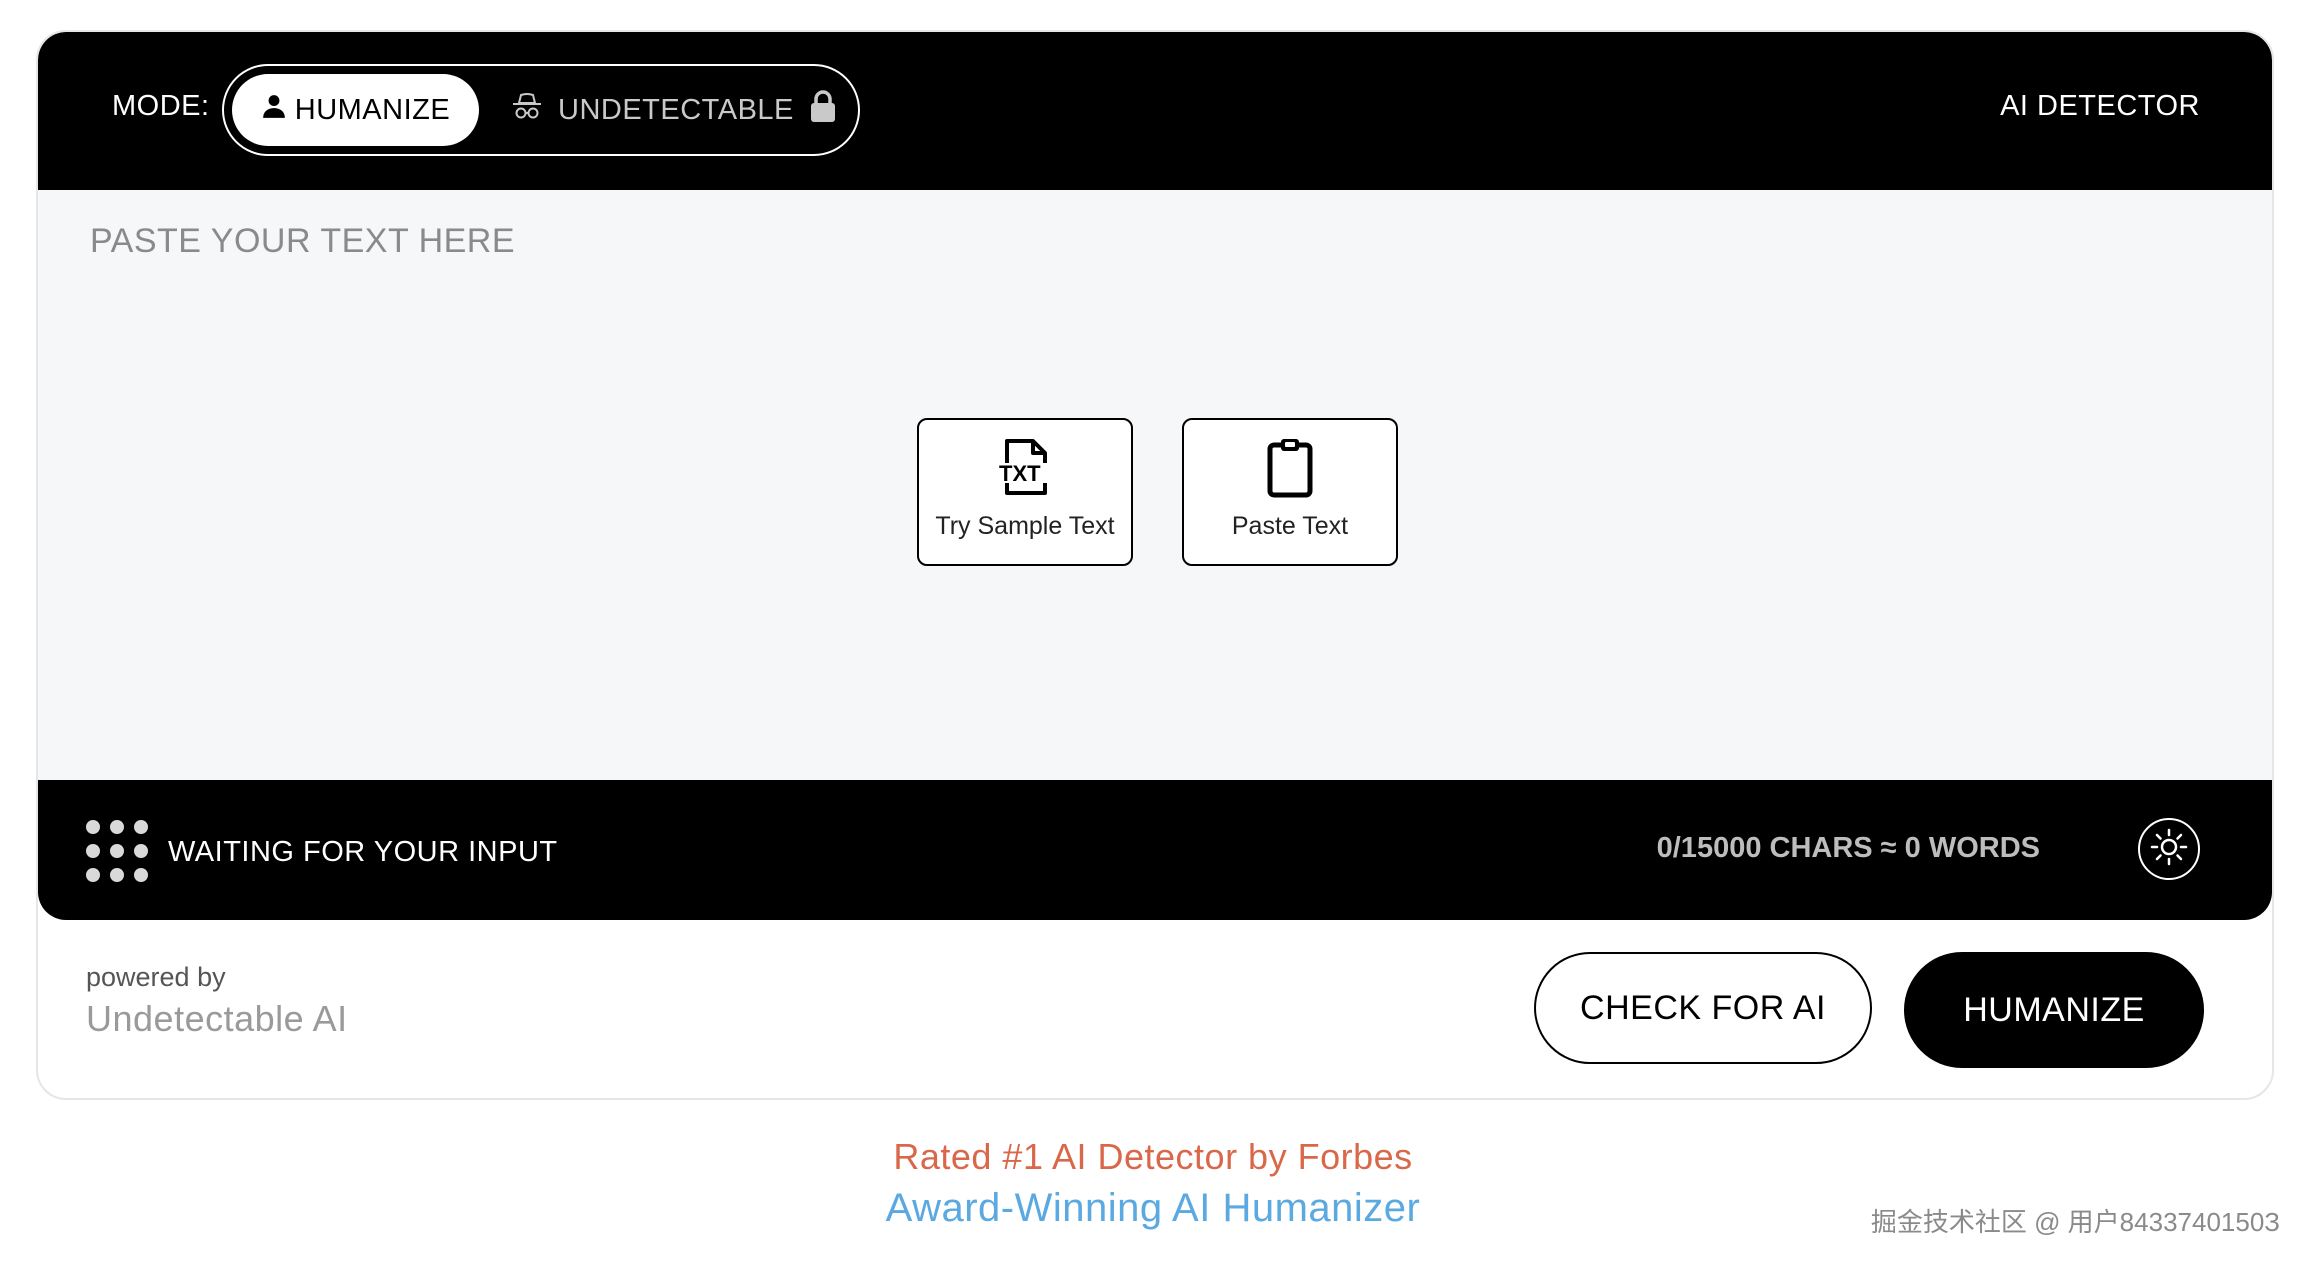 This screenshot has width=2306, height=1264. What do you see at coordinates (1153, 1156) in the screenshot?
I see `tagline-forbes: Rated #1 AI Detector by Forbes` at bounding box center [1153, 1156].